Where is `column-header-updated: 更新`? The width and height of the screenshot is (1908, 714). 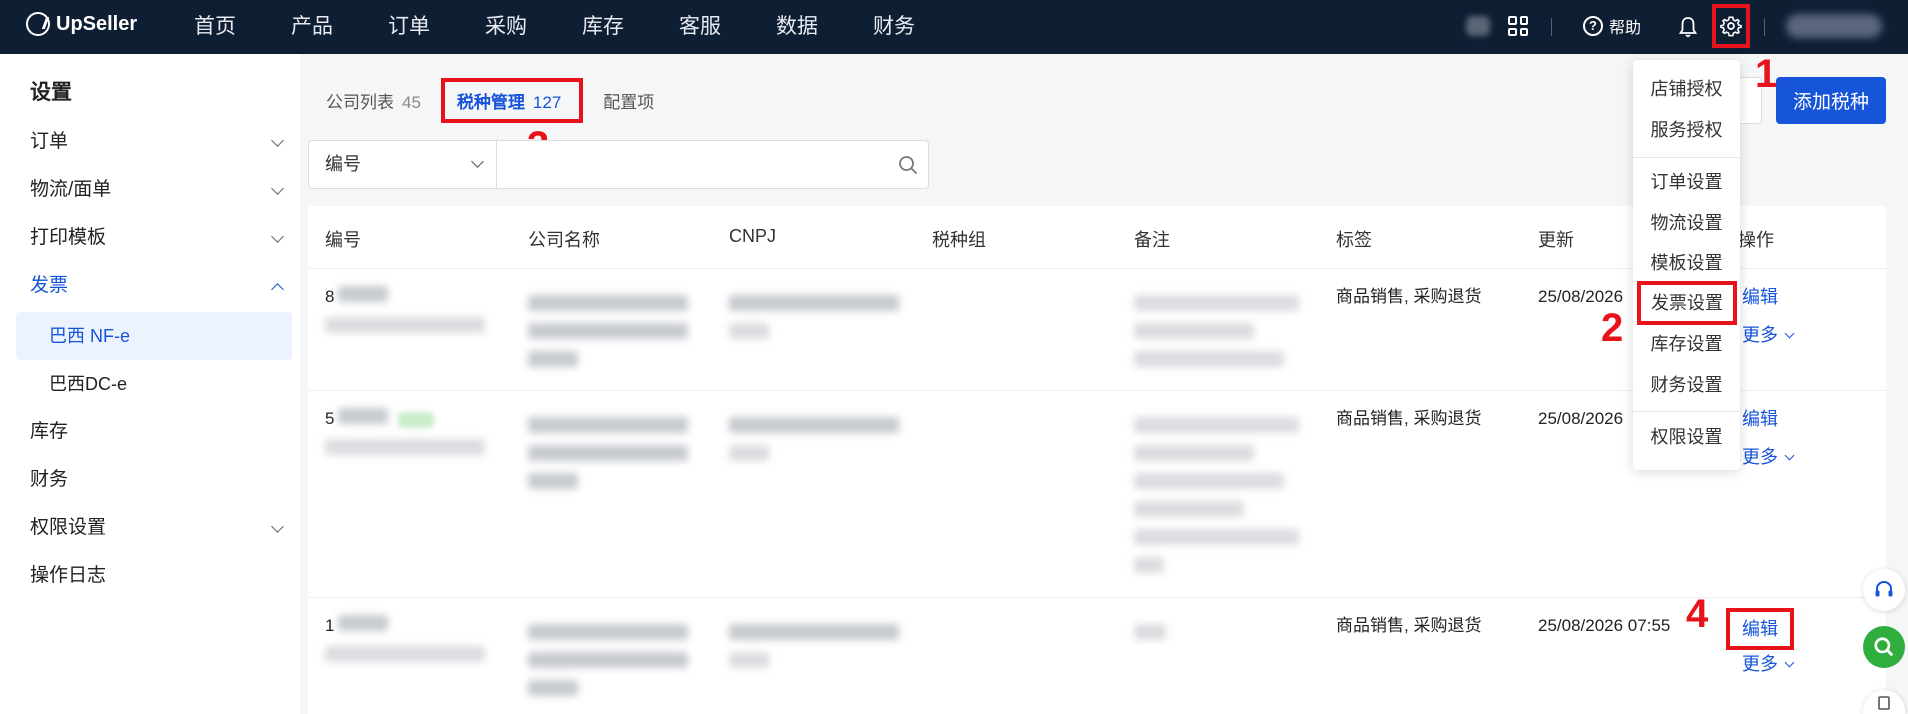
column-header-updated: 更新 is located at coordinates (1556, 240).